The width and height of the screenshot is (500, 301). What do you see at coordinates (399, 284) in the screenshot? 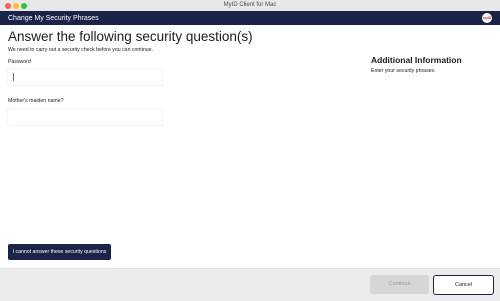
I see `continue-button: Continue` at bounding box center [399, 284].